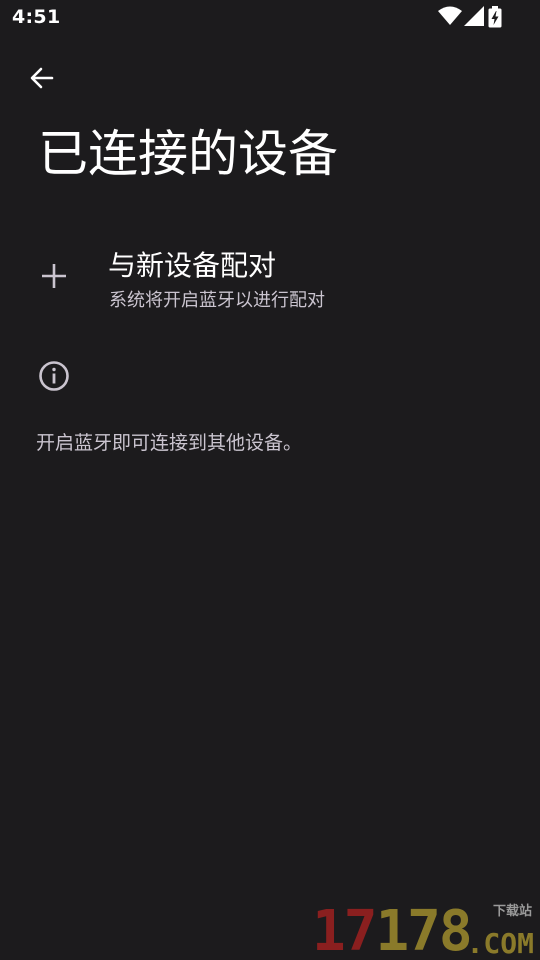  I want to click on watermark-number: 17178, so click(392, 929).